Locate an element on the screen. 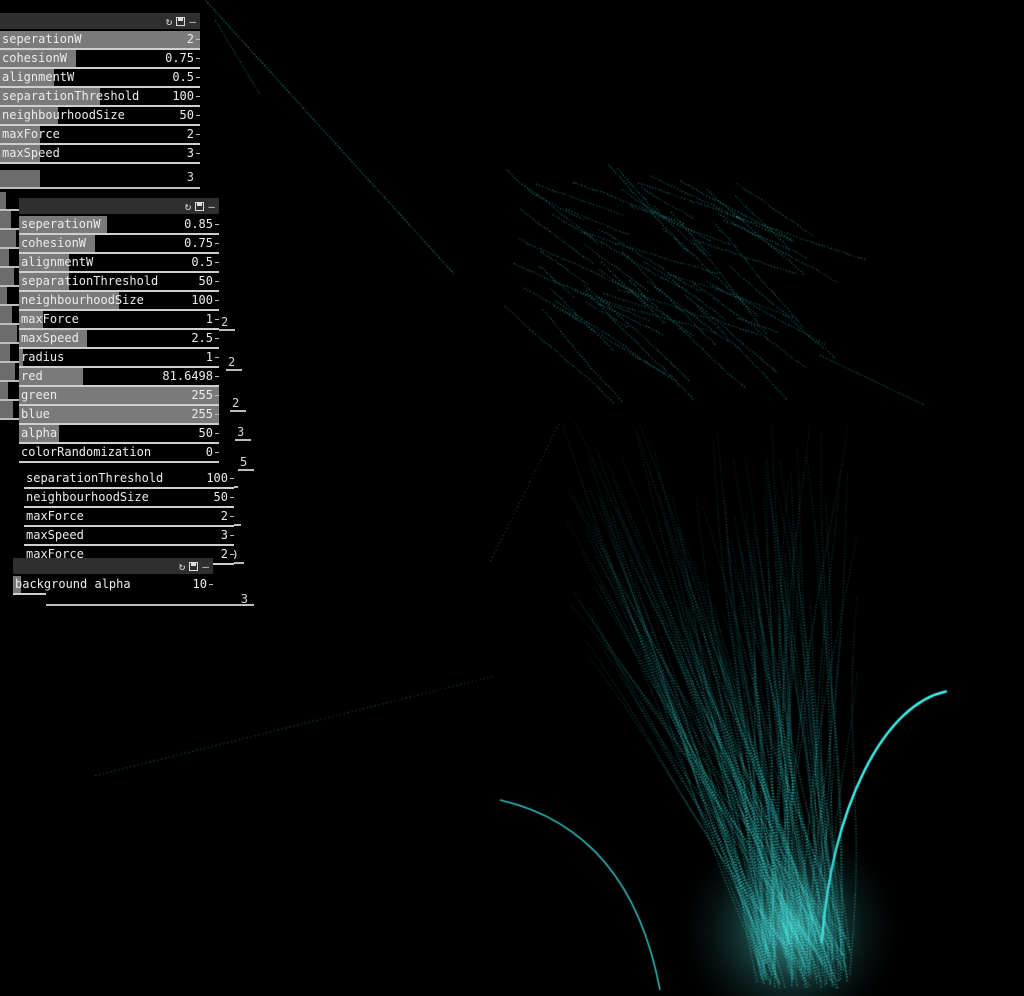  background-panel: ↻ – background alpha 10 is located at coordinates (113, 576).